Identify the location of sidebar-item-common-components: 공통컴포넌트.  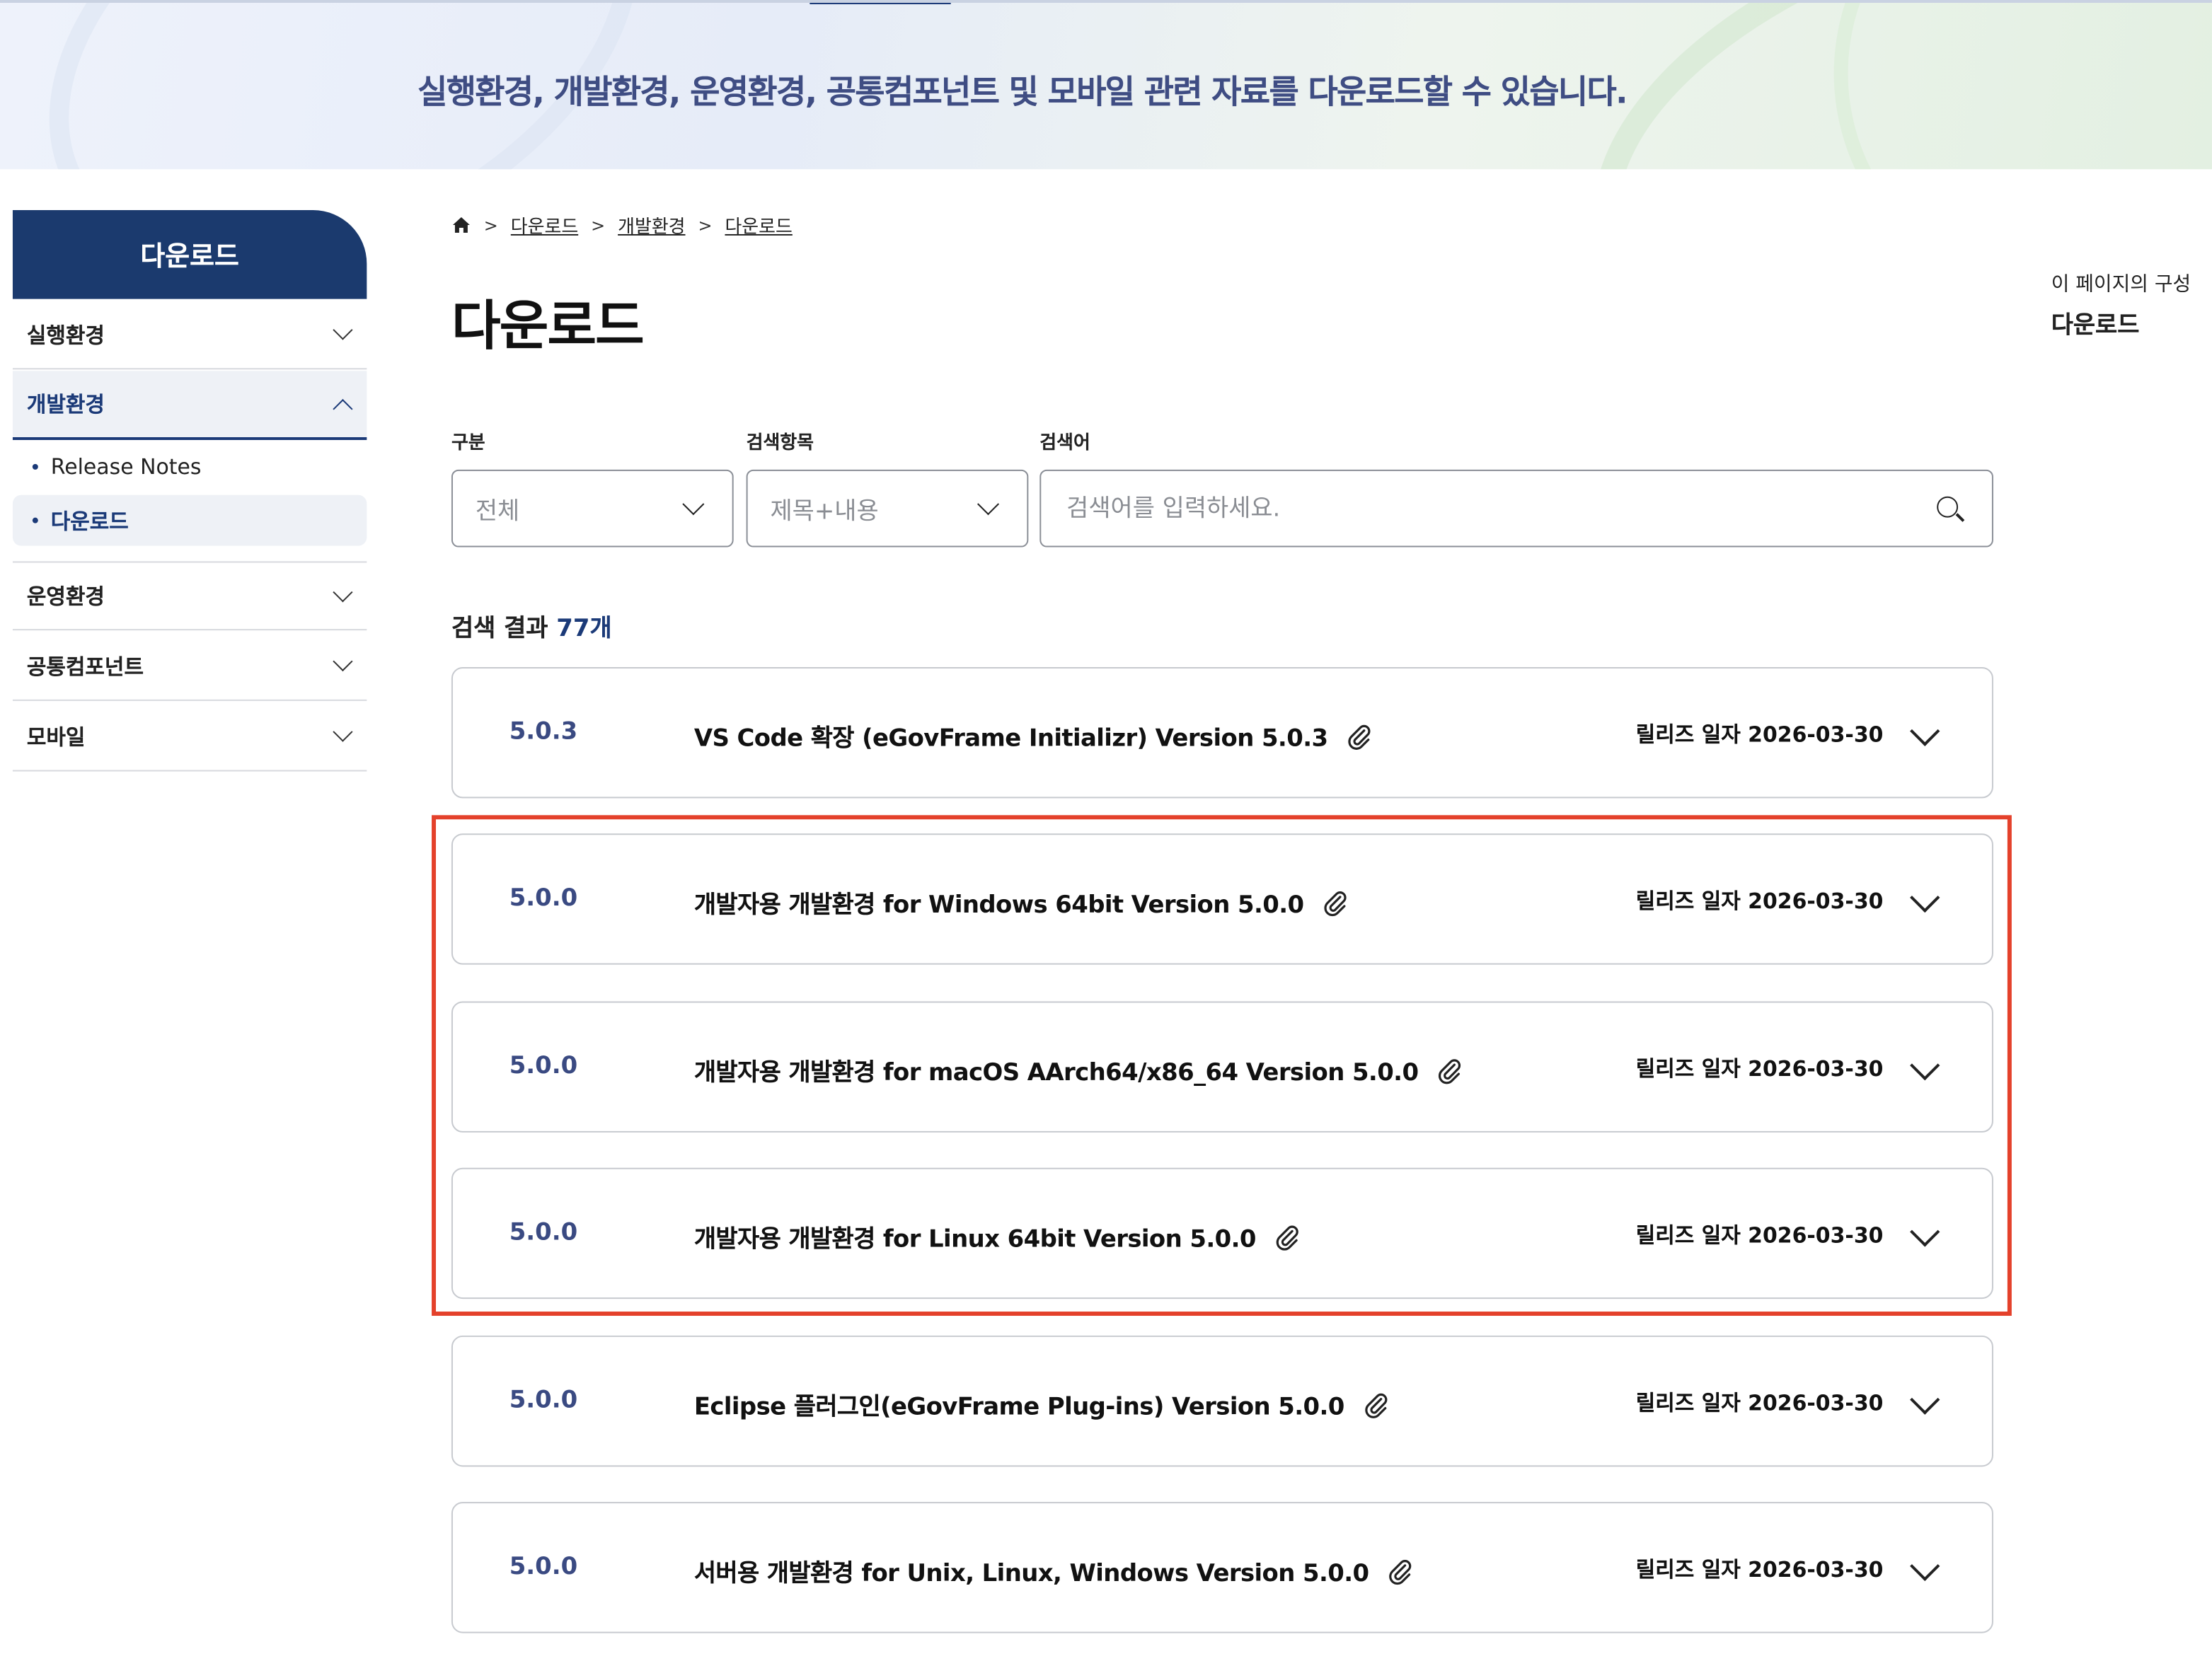
(189, 666).